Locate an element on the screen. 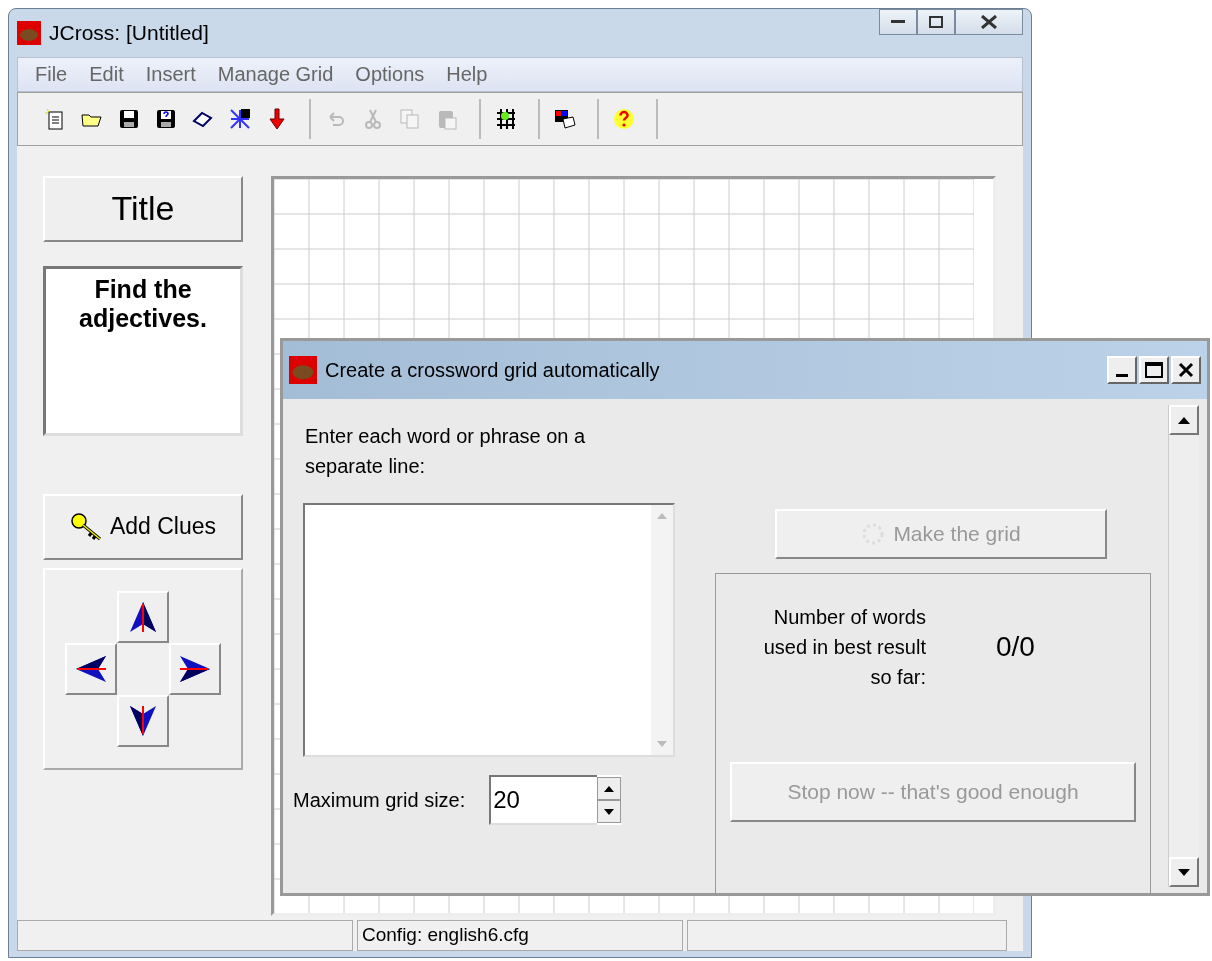  move-up-button is located at coordinates (143, 616).